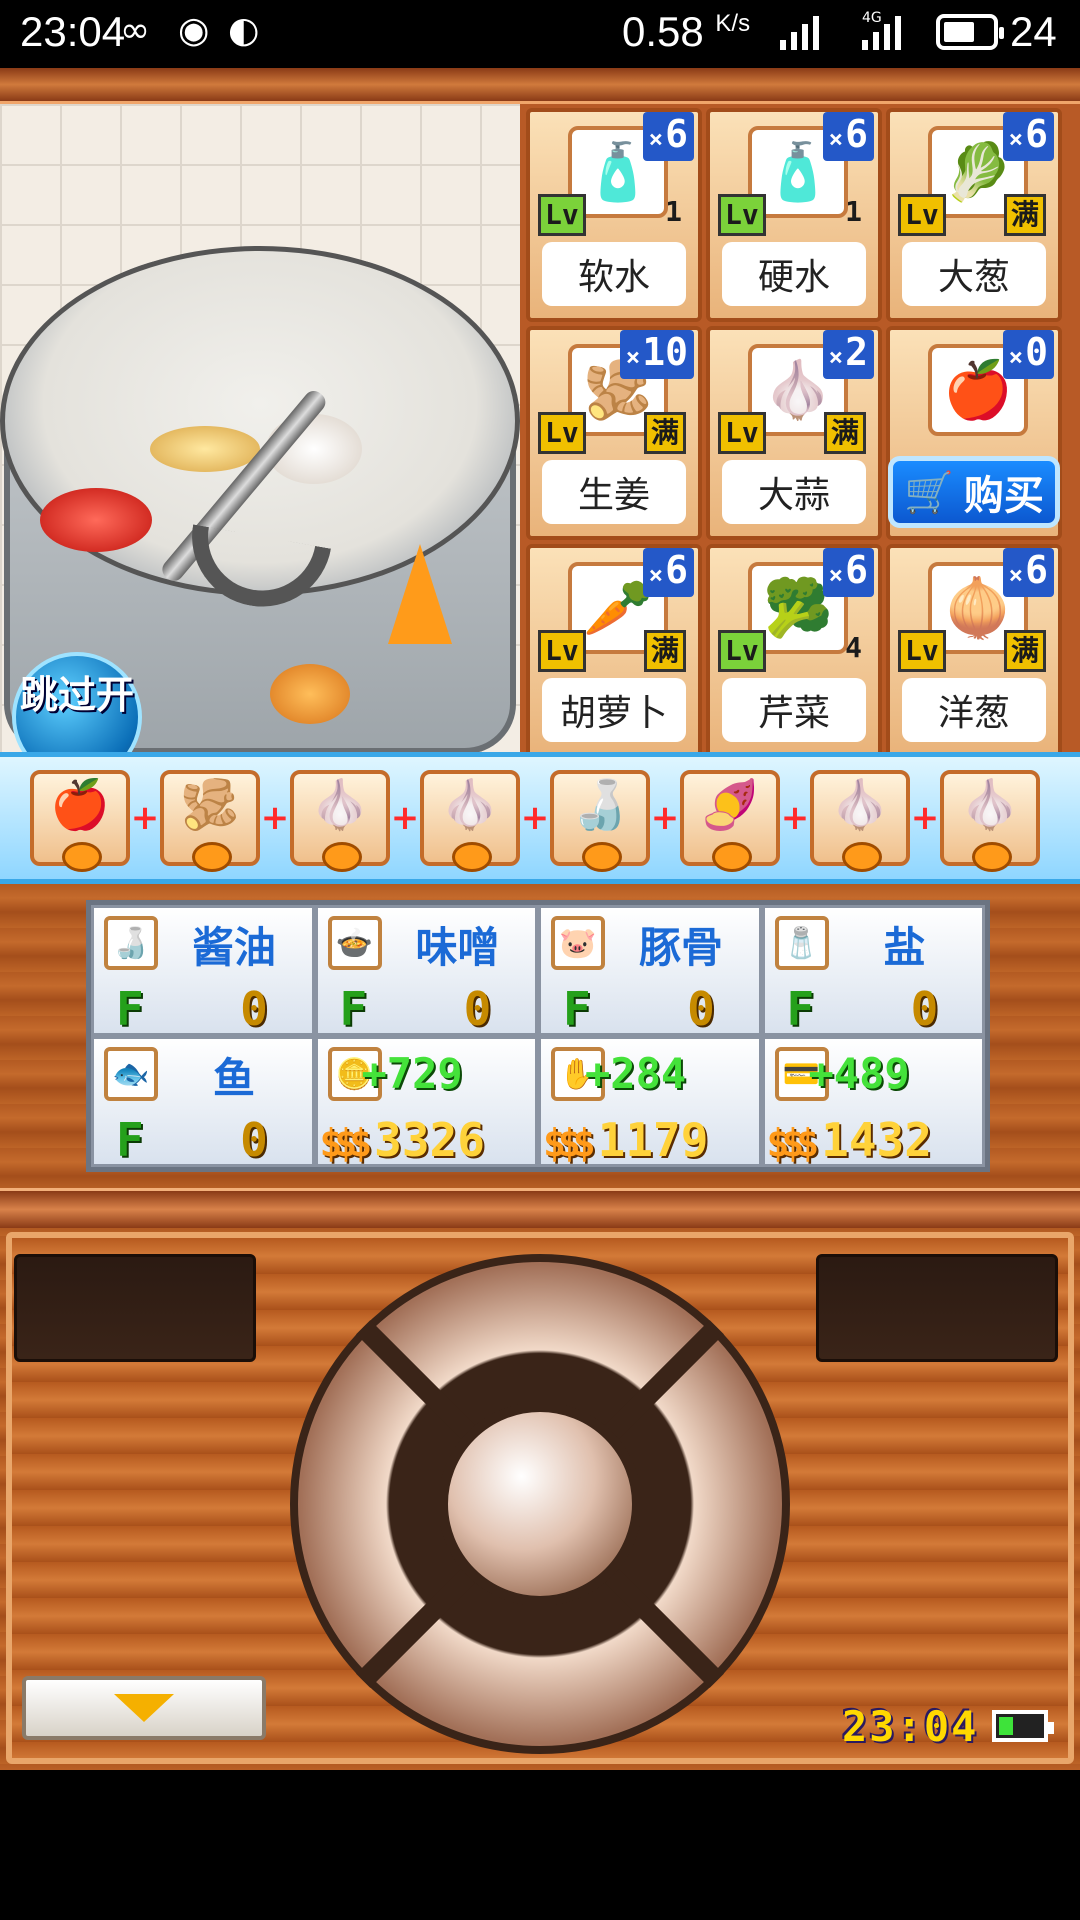 Image resolution: width=1080 pixels, height=1920 pixels. I want to click on ingredient-cell: 🧴6Lv1硬水, so click(794, 215).